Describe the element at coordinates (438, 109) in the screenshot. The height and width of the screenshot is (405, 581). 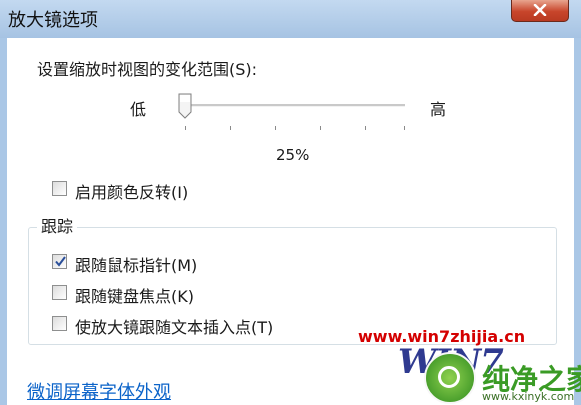
I see `zoom-high-label: 高` at that location.